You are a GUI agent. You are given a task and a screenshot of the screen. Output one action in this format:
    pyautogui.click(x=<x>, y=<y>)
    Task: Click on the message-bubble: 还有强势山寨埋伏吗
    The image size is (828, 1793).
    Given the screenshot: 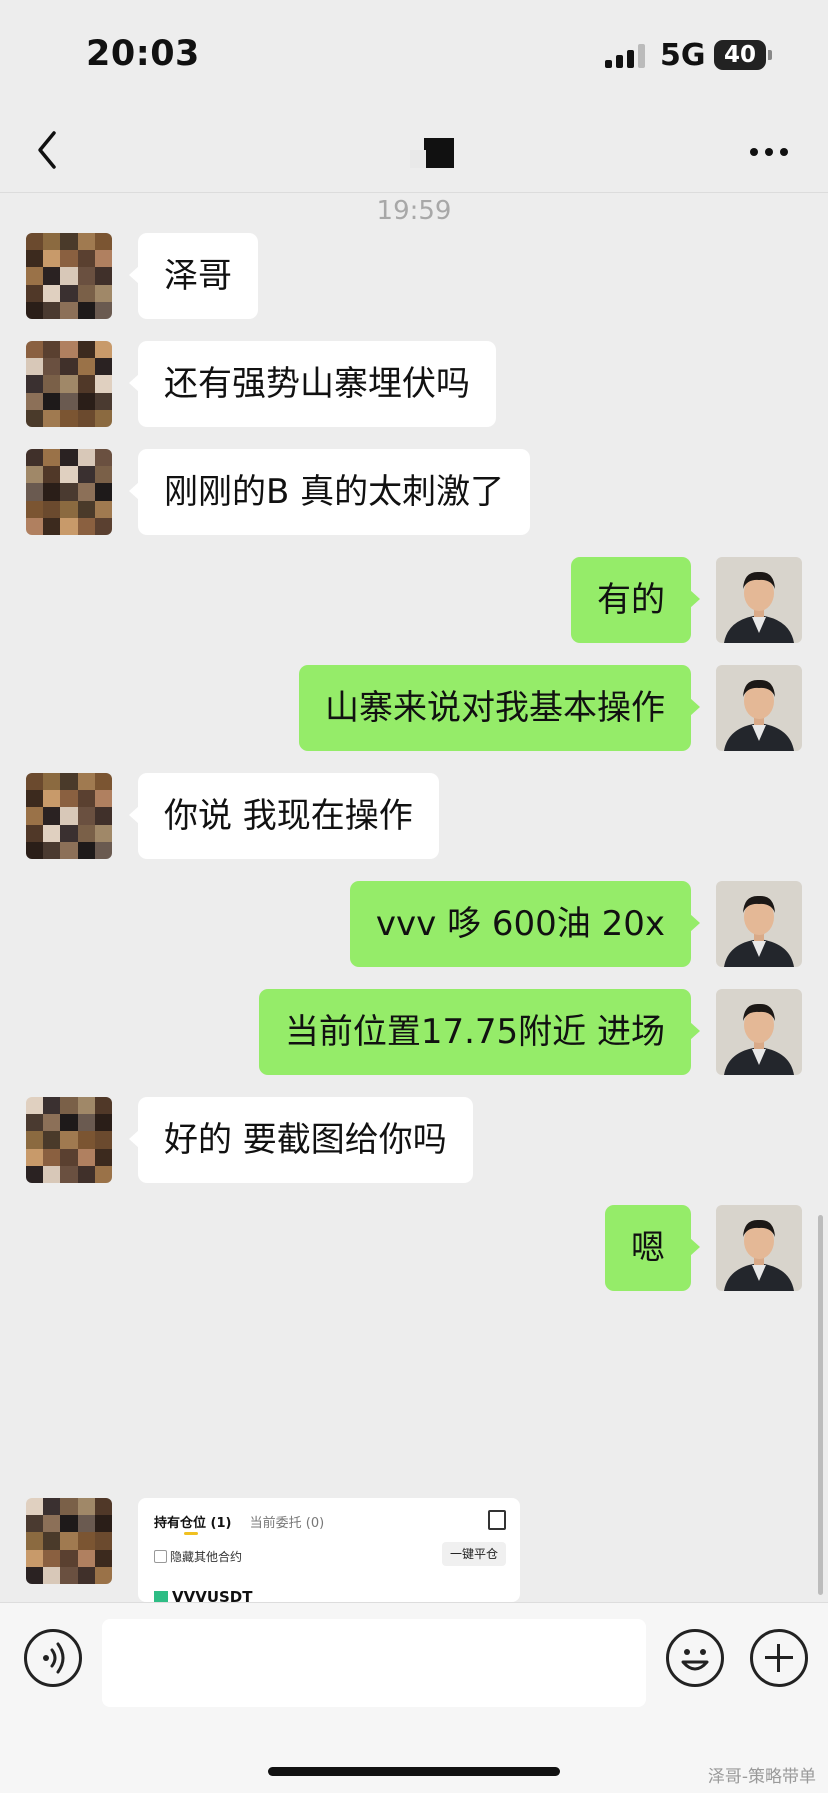 What is the action you would take?
    pyautogui.click(x=312, y=384)
    